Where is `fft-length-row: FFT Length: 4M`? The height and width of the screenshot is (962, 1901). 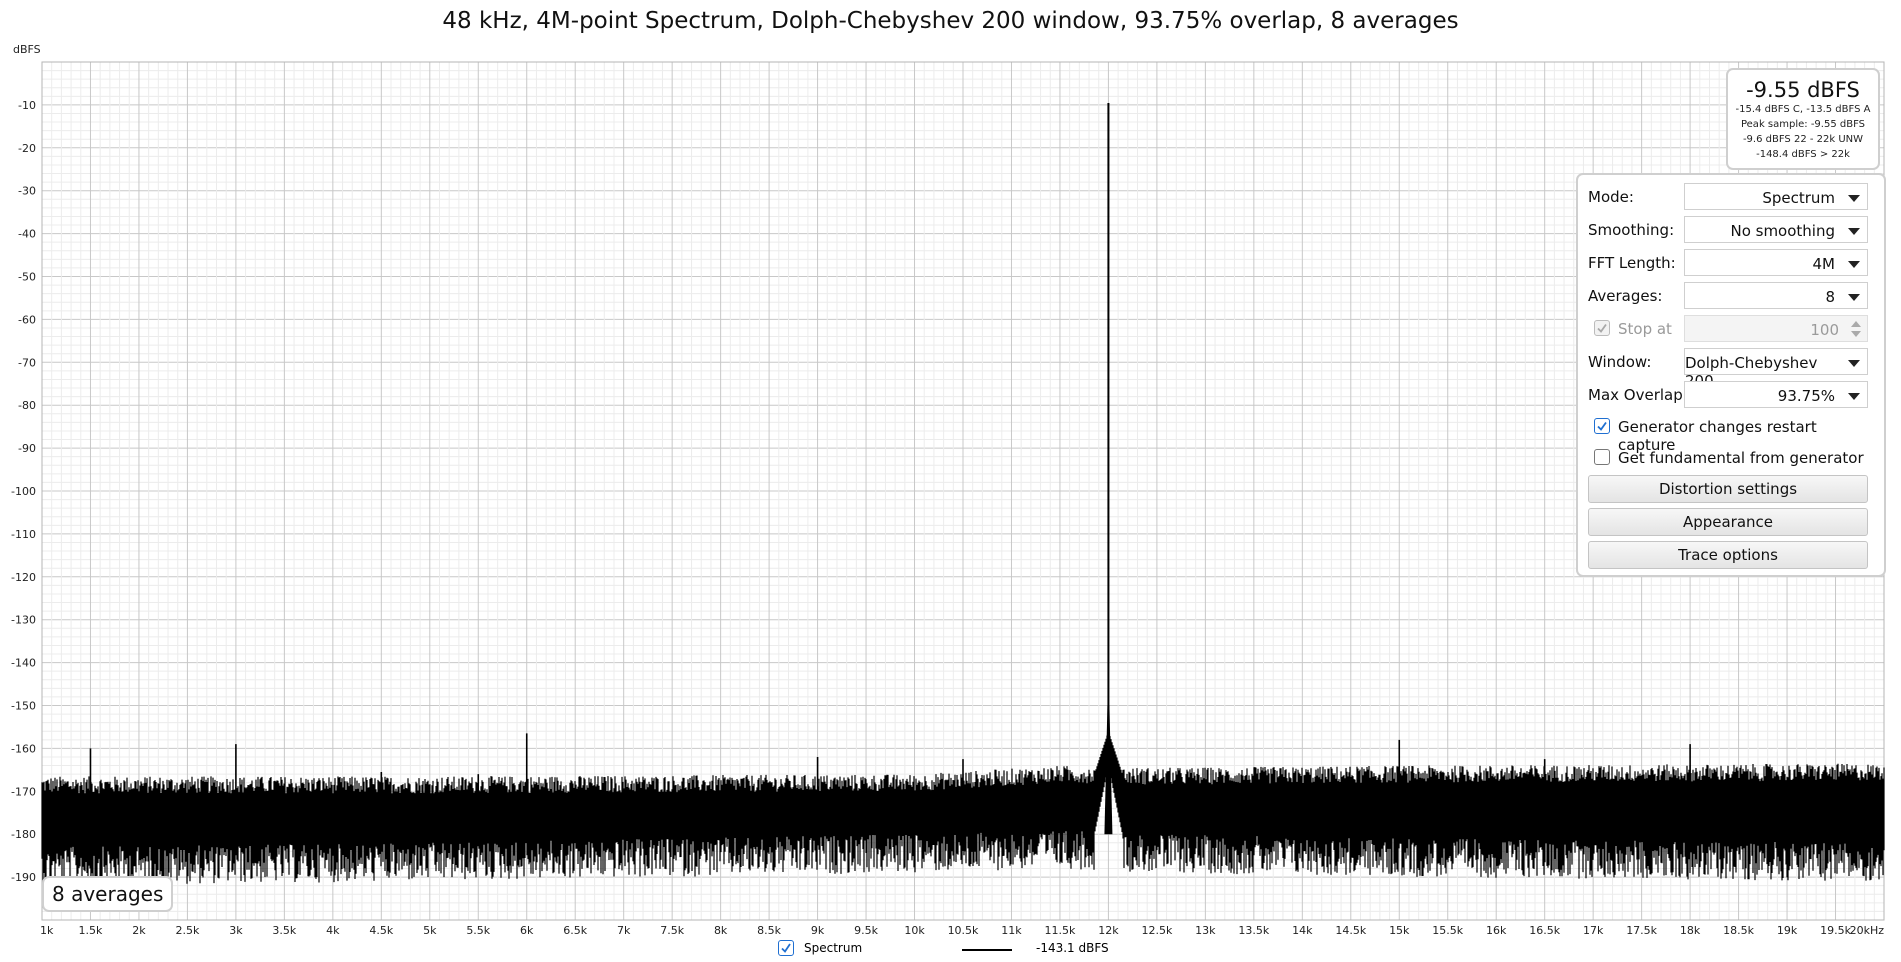
fft-length-row: FFT Length: 4M is located at coordinates (1733, 263).